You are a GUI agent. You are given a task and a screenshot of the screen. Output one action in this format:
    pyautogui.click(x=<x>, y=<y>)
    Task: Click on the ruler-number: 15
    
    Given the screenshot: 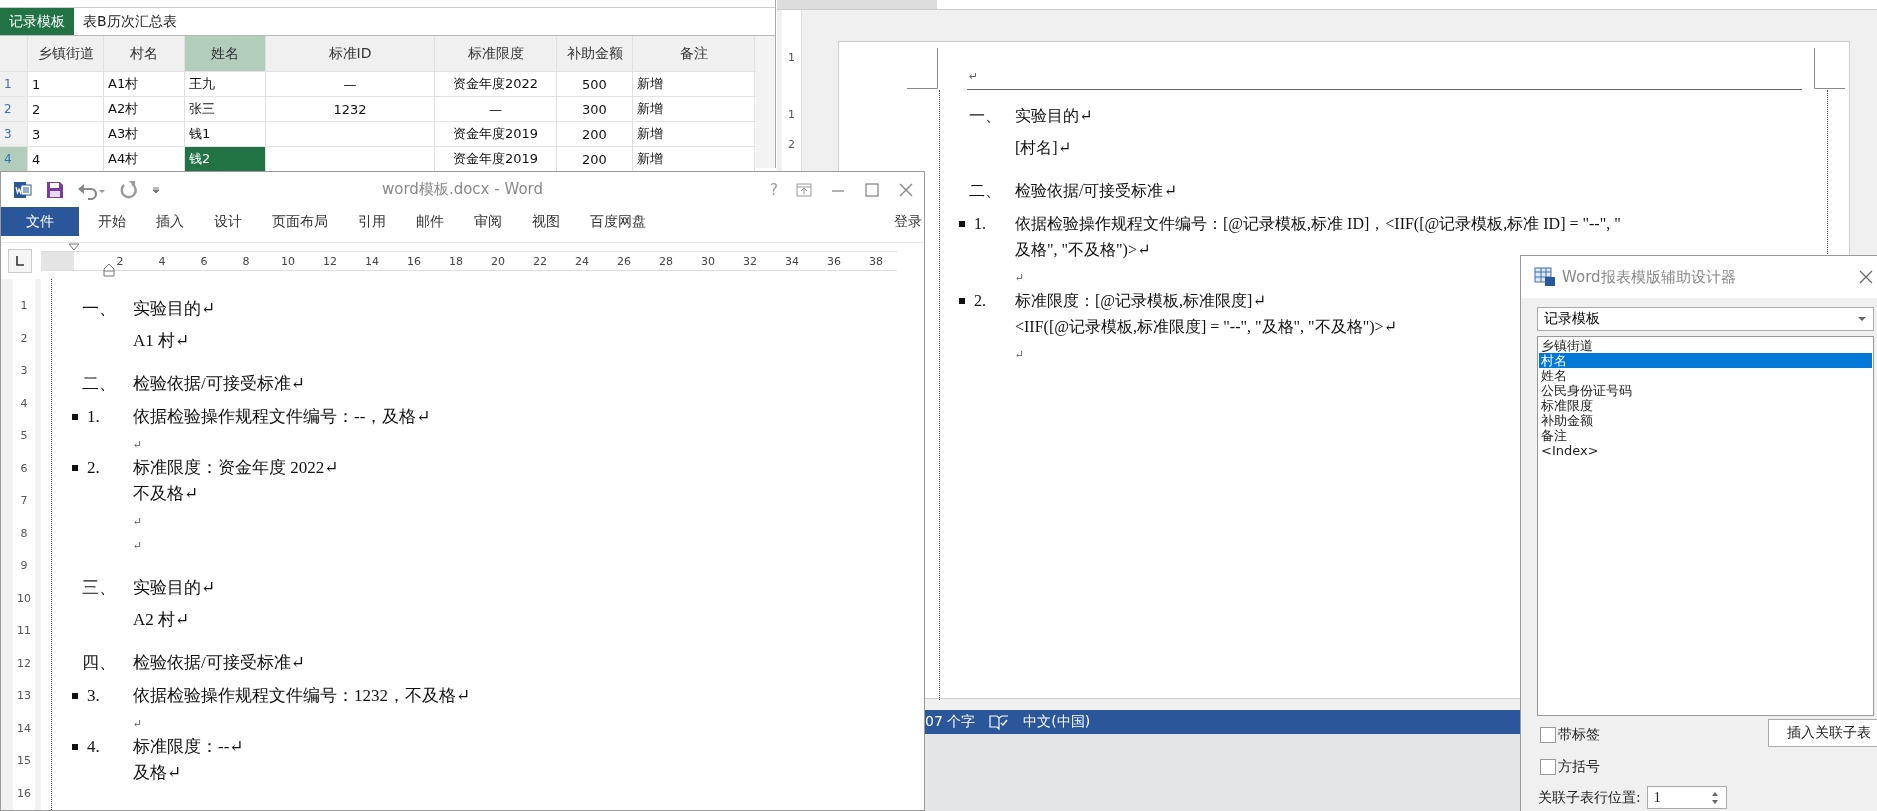 What is the action you would take?
    pyautogui.click(x=24, y=761)
    